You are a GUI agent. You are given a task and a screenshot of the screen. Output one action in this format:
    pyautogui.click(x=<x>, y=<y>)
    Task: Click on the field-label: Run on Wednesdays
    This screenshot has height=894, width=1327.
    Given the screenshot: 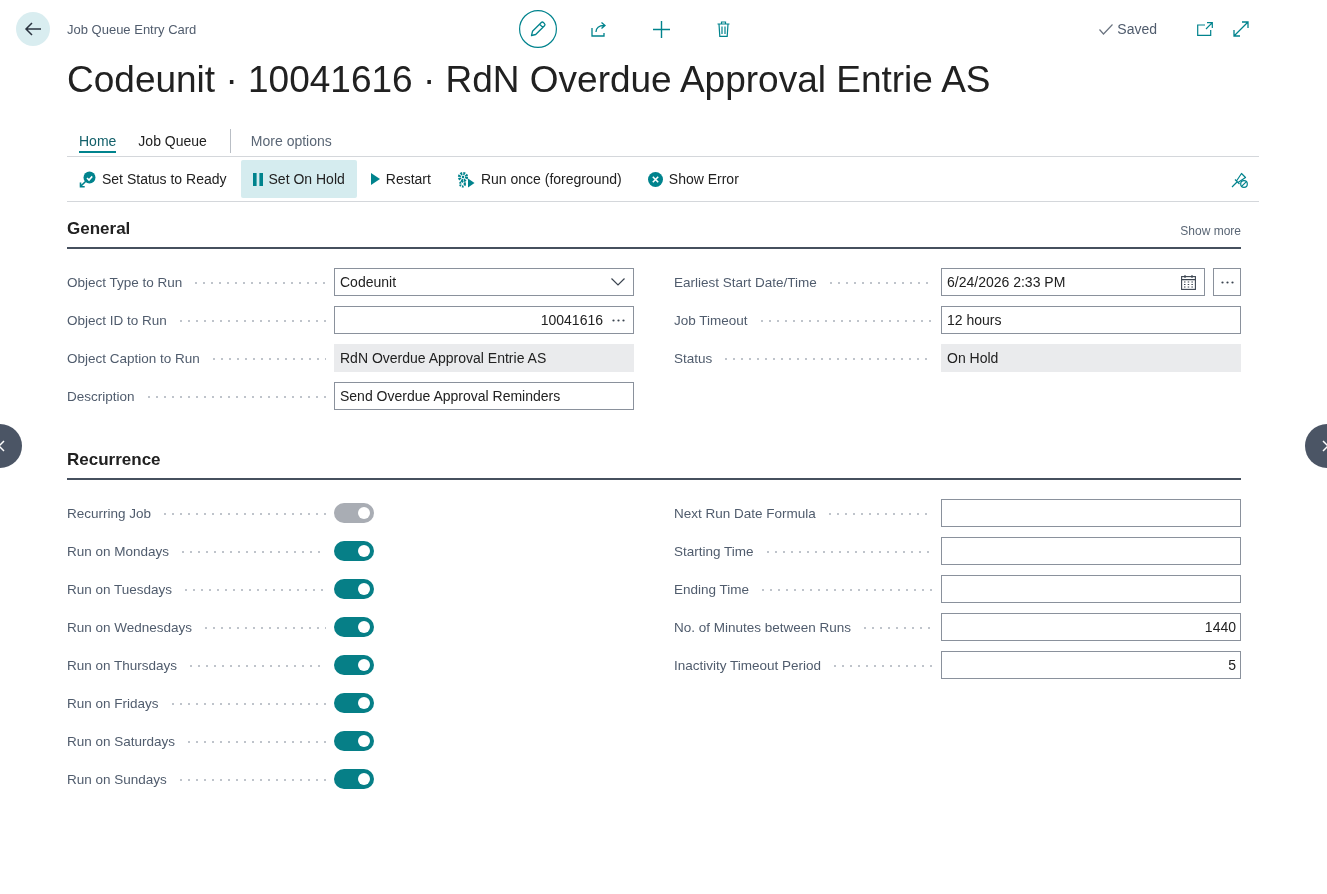 What is the action you would take?
    pyautogui.click(x=130, y=627)
    